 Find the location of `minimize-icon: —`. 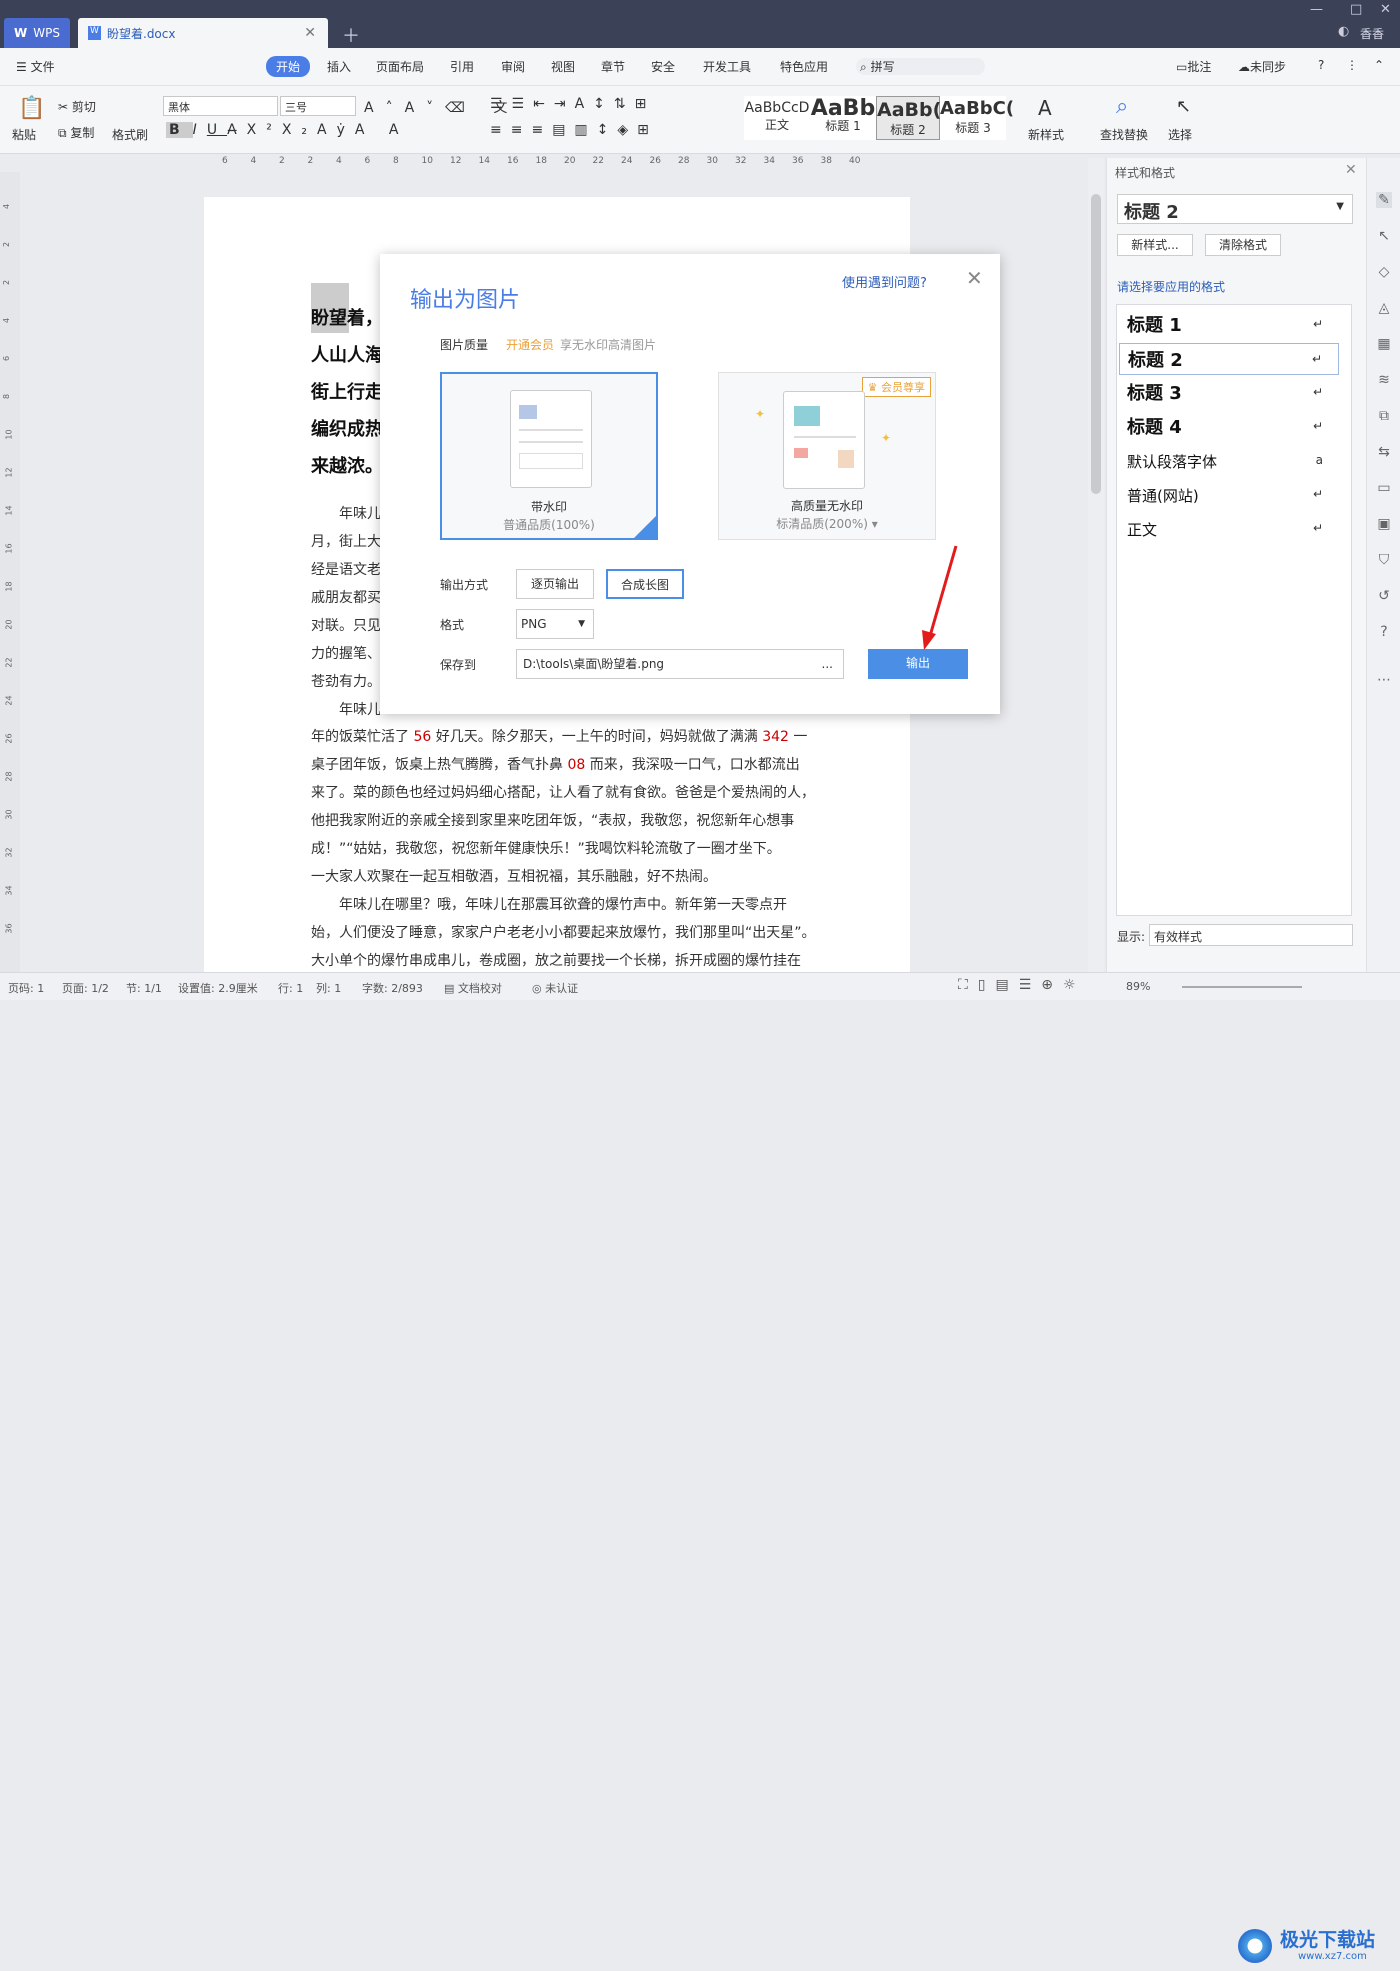

minimize-icon: — is located at coordinates (1316, 9).